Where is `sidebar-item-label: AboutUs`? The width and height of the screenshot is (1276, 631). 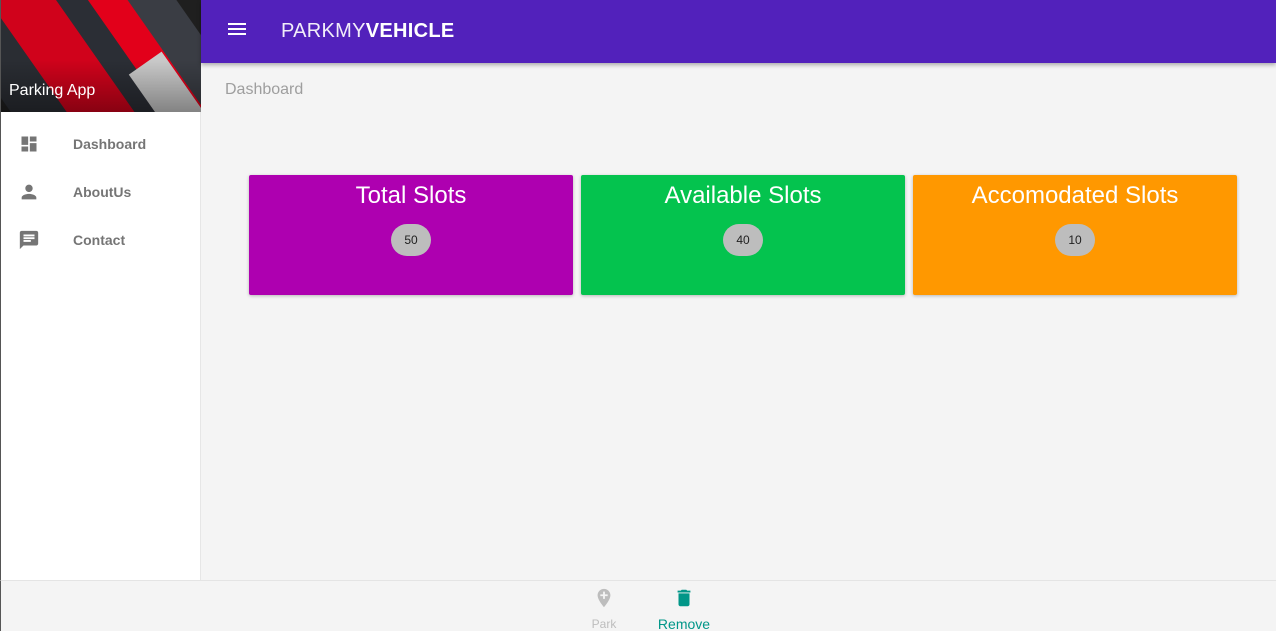
sidebar-item-label: AboutUs is located at coordinates (102, 192).